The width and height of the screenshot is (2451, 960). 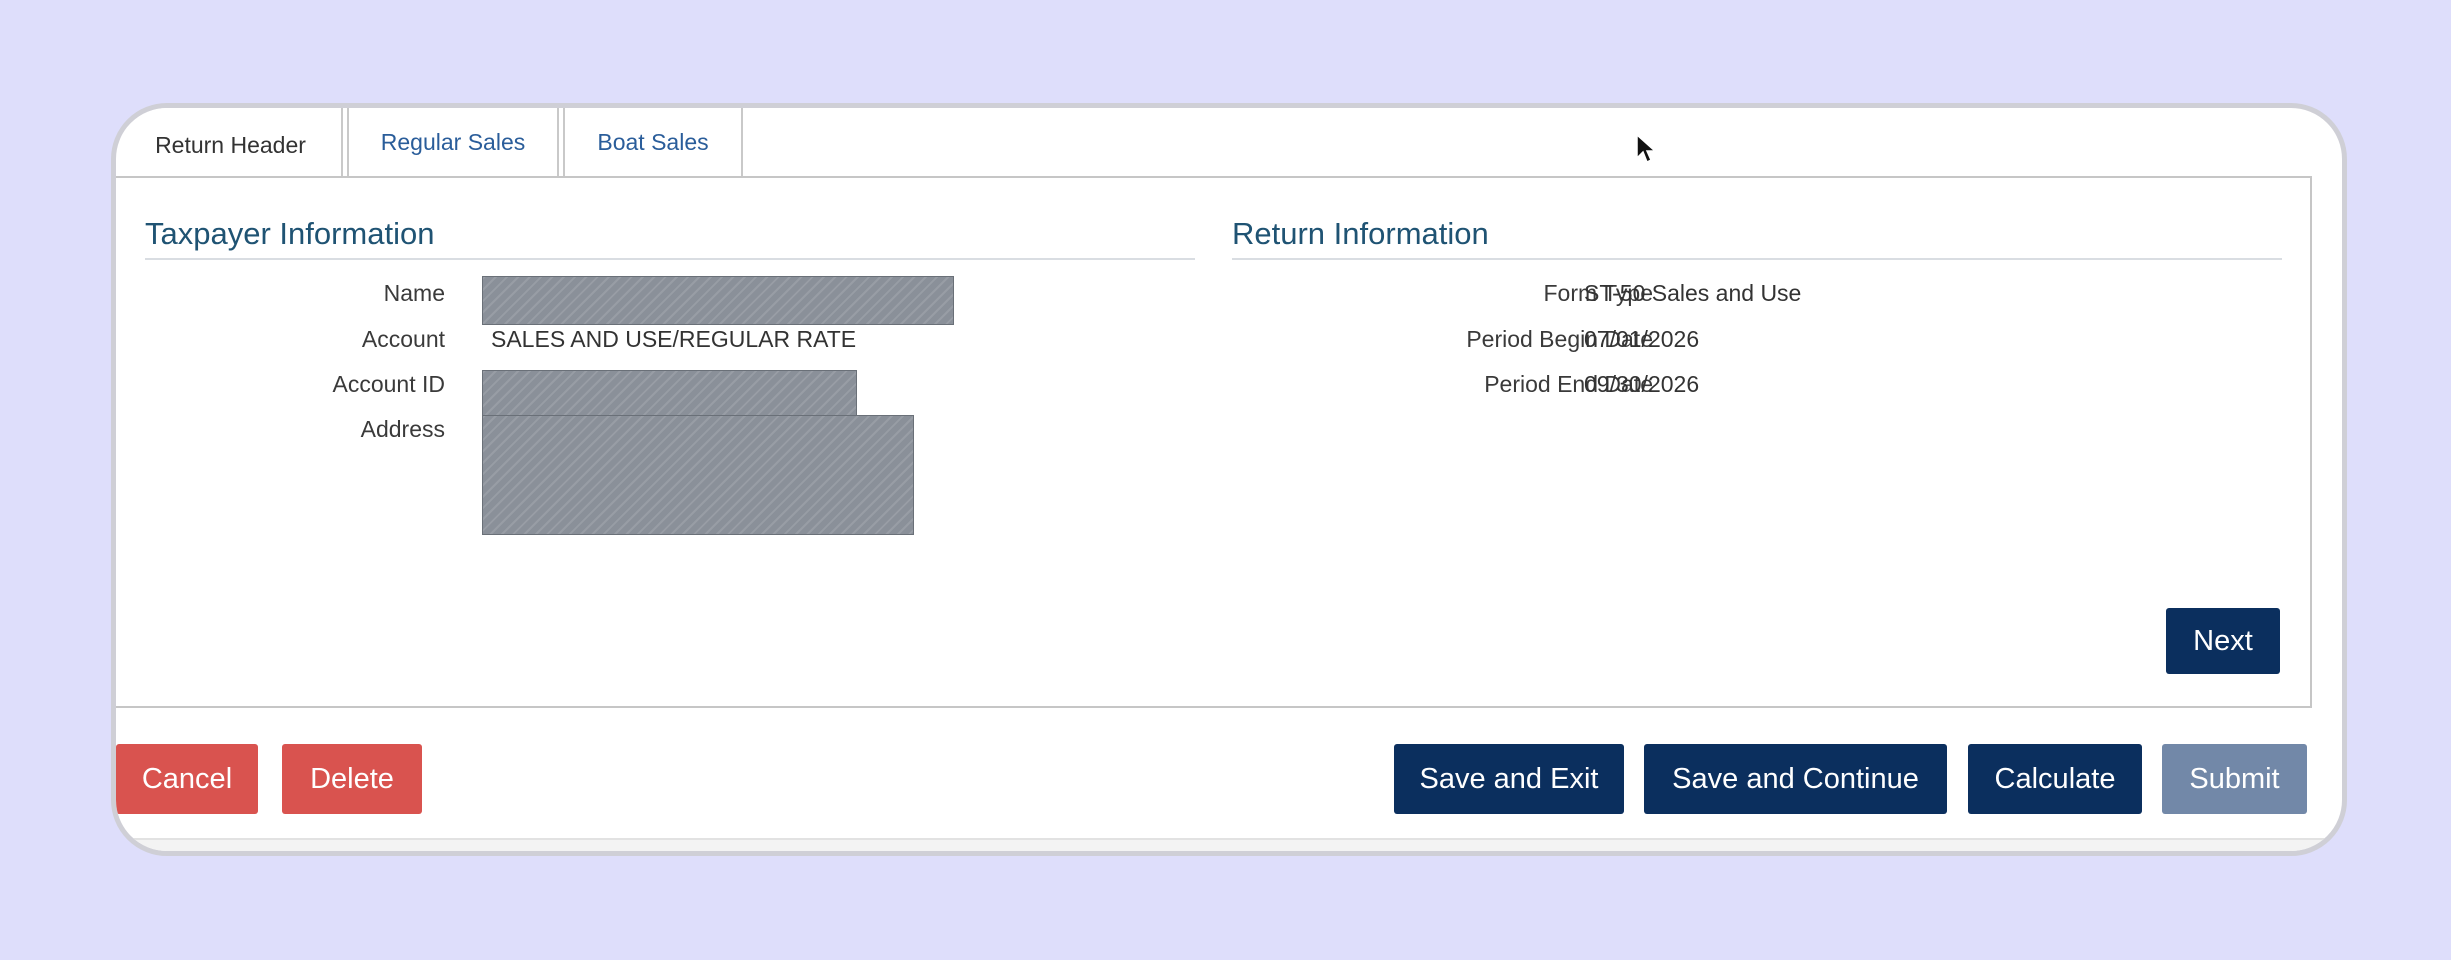 I want to click on period-begin-date-value: 07/01/2026, so click(x=1642, y=339).